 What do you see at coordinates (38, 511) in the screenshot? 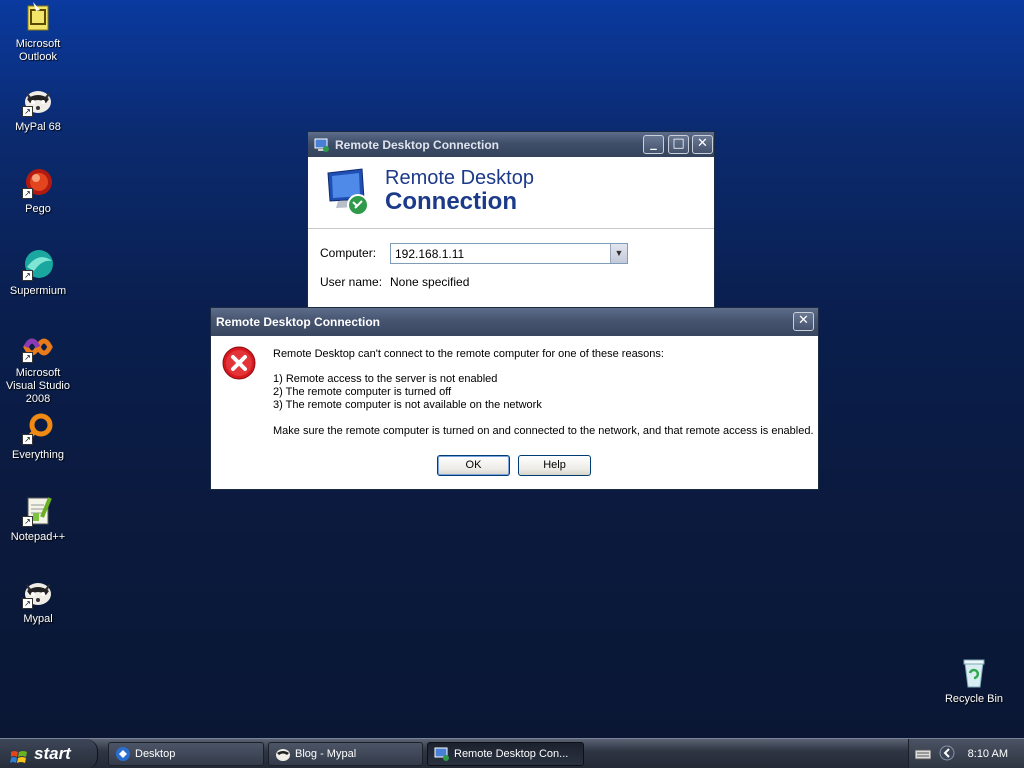
I see `notepadpp-icon: ↗` at bounding box center [38, 511].